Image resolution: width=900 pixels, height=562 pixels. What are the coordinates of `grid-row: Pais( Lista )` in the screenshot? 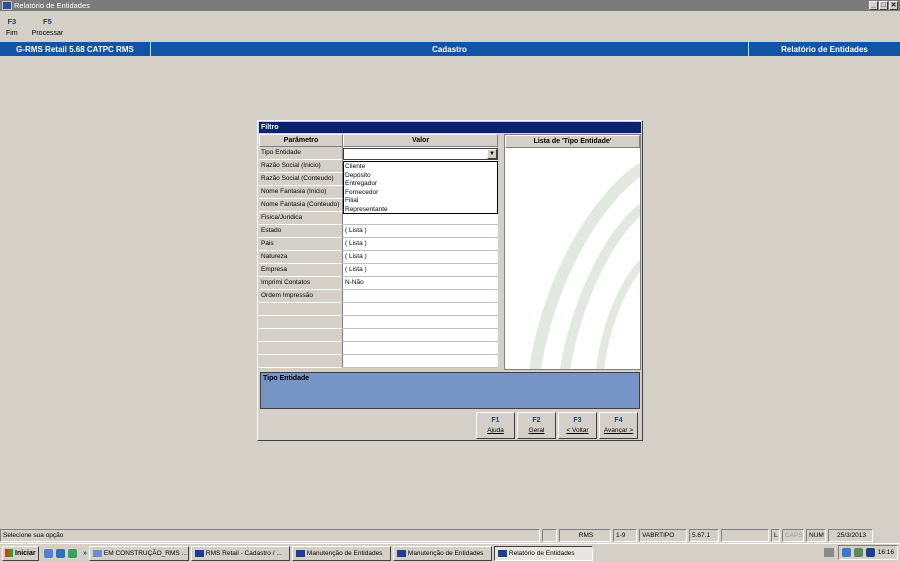 It's located at (379, 244).